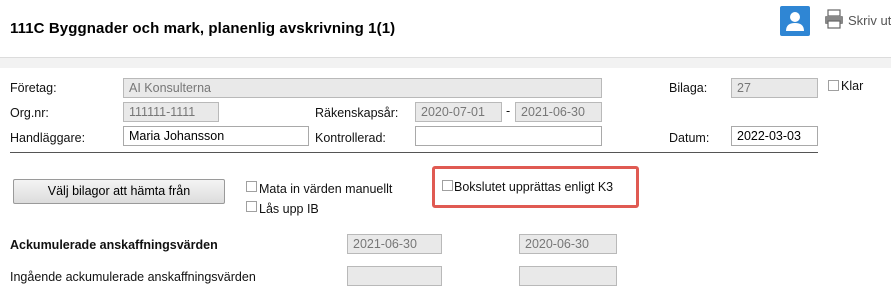 This screenshot has width=891, height=293. Describe the element at coordinates (29, 113) in the screenshot. I see `orgnr-label: Org.nr:` at that location.